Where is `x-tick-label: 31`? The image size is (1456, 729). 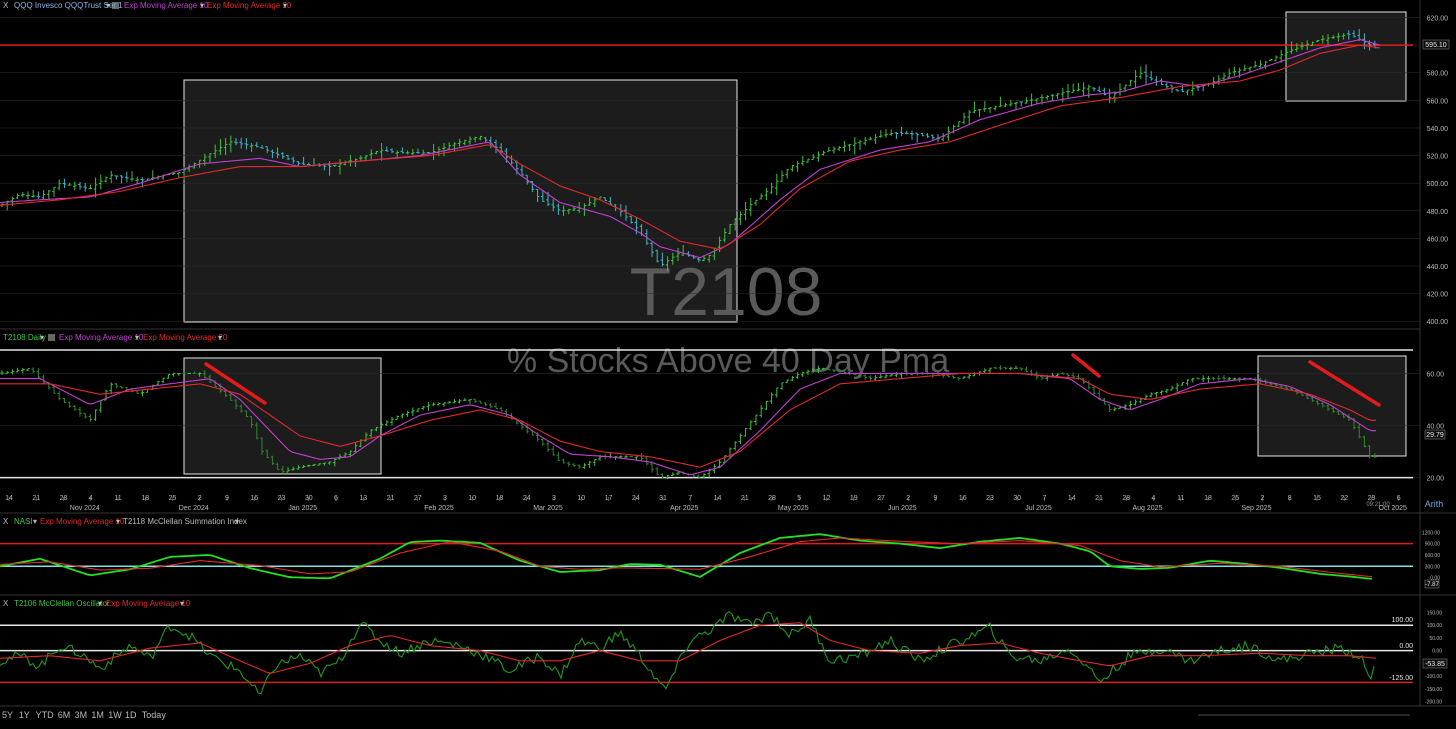
x-tick-label: 31 is located at coordinates (663, 498).